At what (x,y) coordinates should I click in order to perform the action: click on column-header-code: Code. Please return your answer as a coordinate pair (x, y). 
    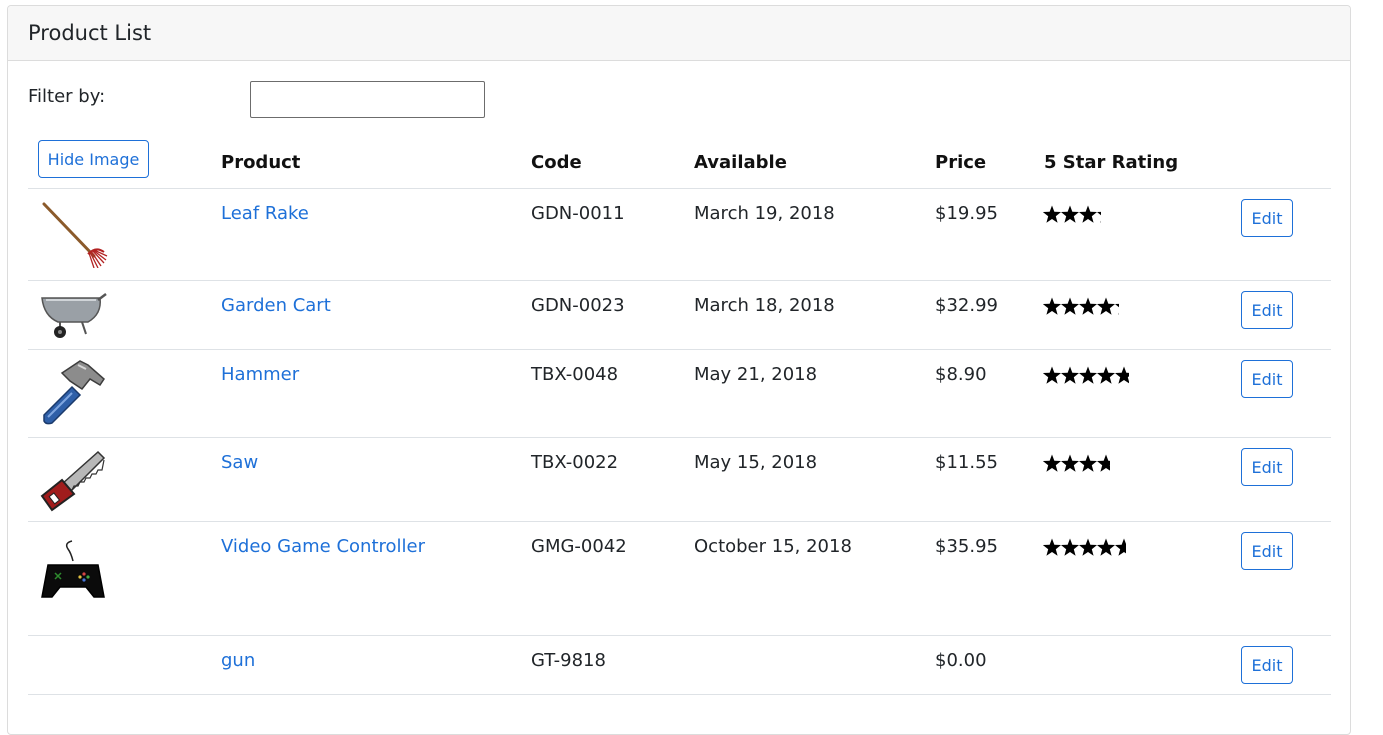
    Looking at the image, I should click on (556, 162).